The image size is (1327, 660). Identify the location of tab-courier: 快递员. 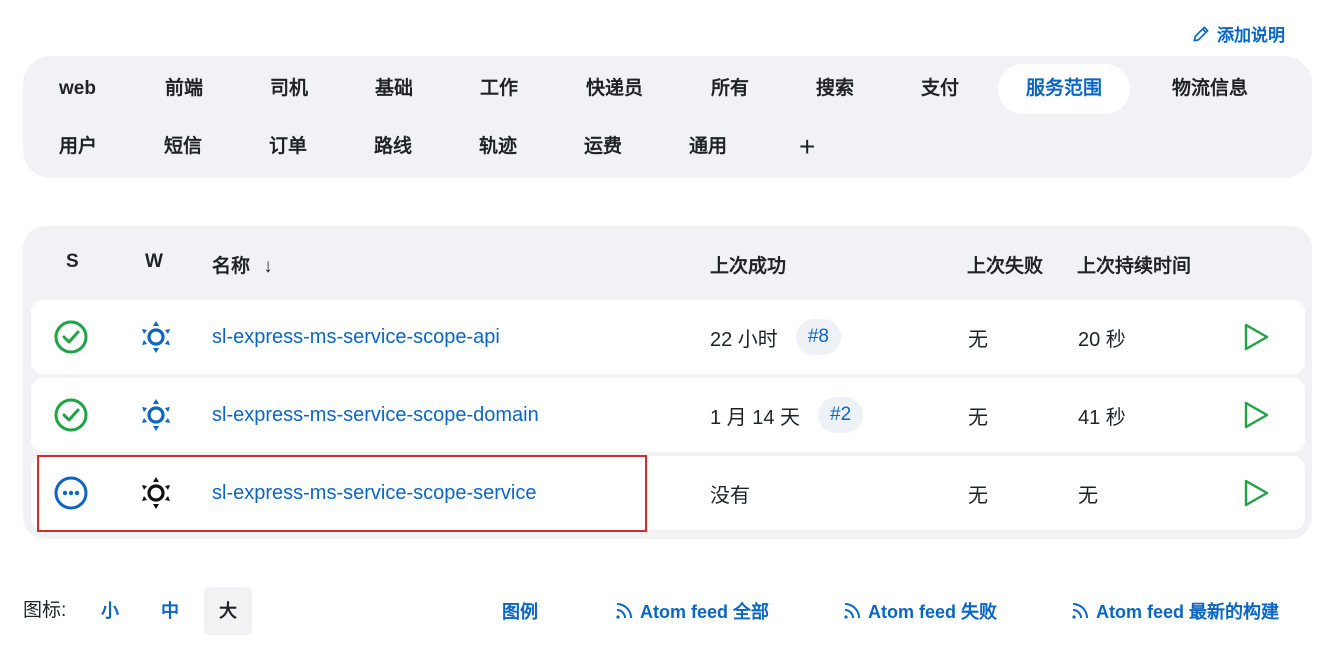
(614, 89).